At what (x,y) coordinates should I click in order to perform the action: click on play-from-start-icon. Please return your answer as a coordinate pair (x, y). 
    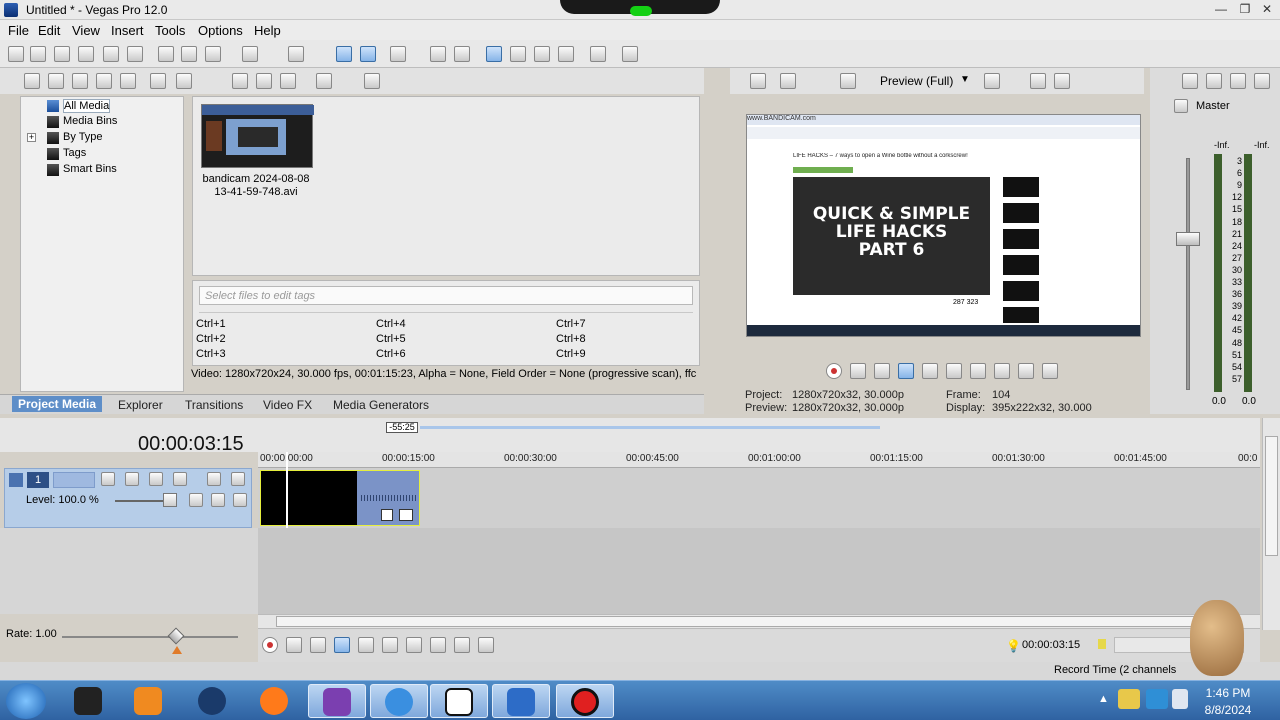
    Looking at the image, I should click on (318, 645).